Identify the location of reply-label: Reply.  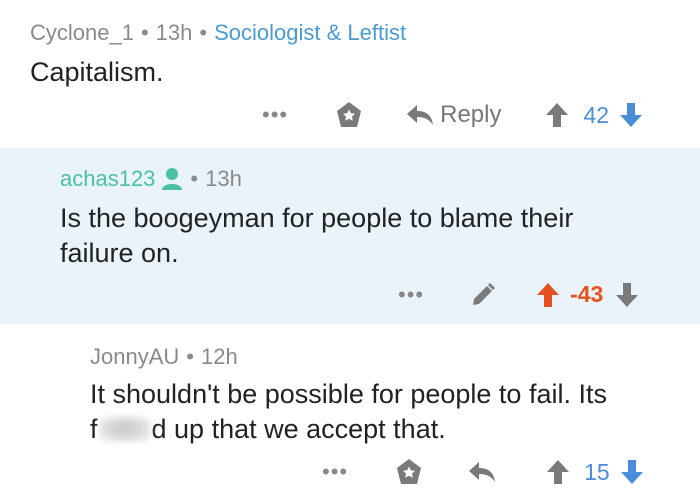
(471, 114).